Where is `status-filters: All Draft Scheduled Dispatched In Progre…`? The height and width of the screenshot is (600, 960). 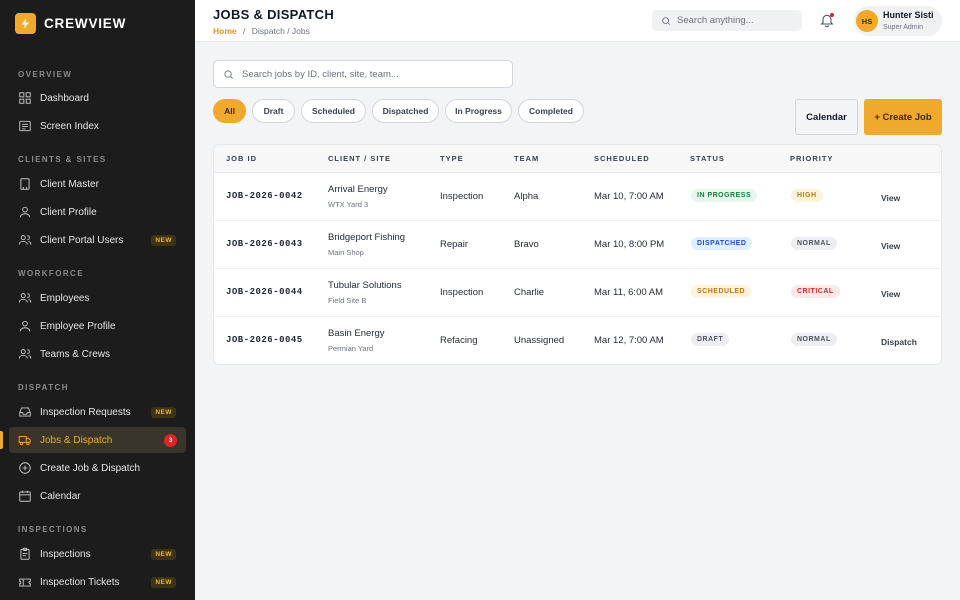 status-filters: All Draft Scheduled Dispatched In Progre… is located at coordinates (401, 111).